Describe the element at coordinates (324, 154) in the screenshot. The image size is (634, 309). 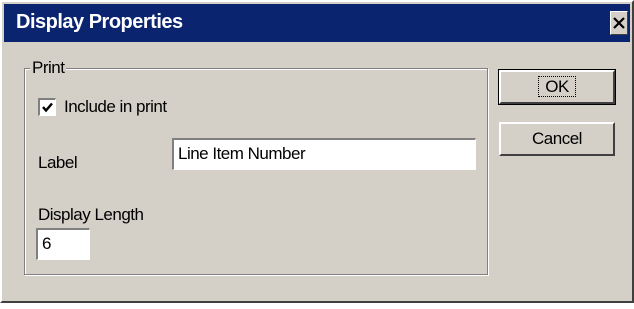
I see `label-input: Line Item Number` at that location.